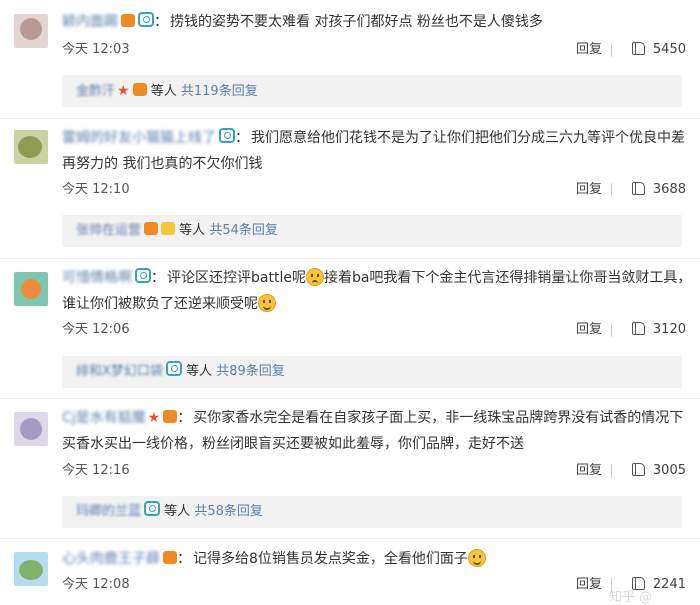 This screenshot has width=700, height=605. What do you see at coordinates (111, 559) in the screenshot?
I see `username: 心头肉鹿王子薛` at bounding box center [111, 559].